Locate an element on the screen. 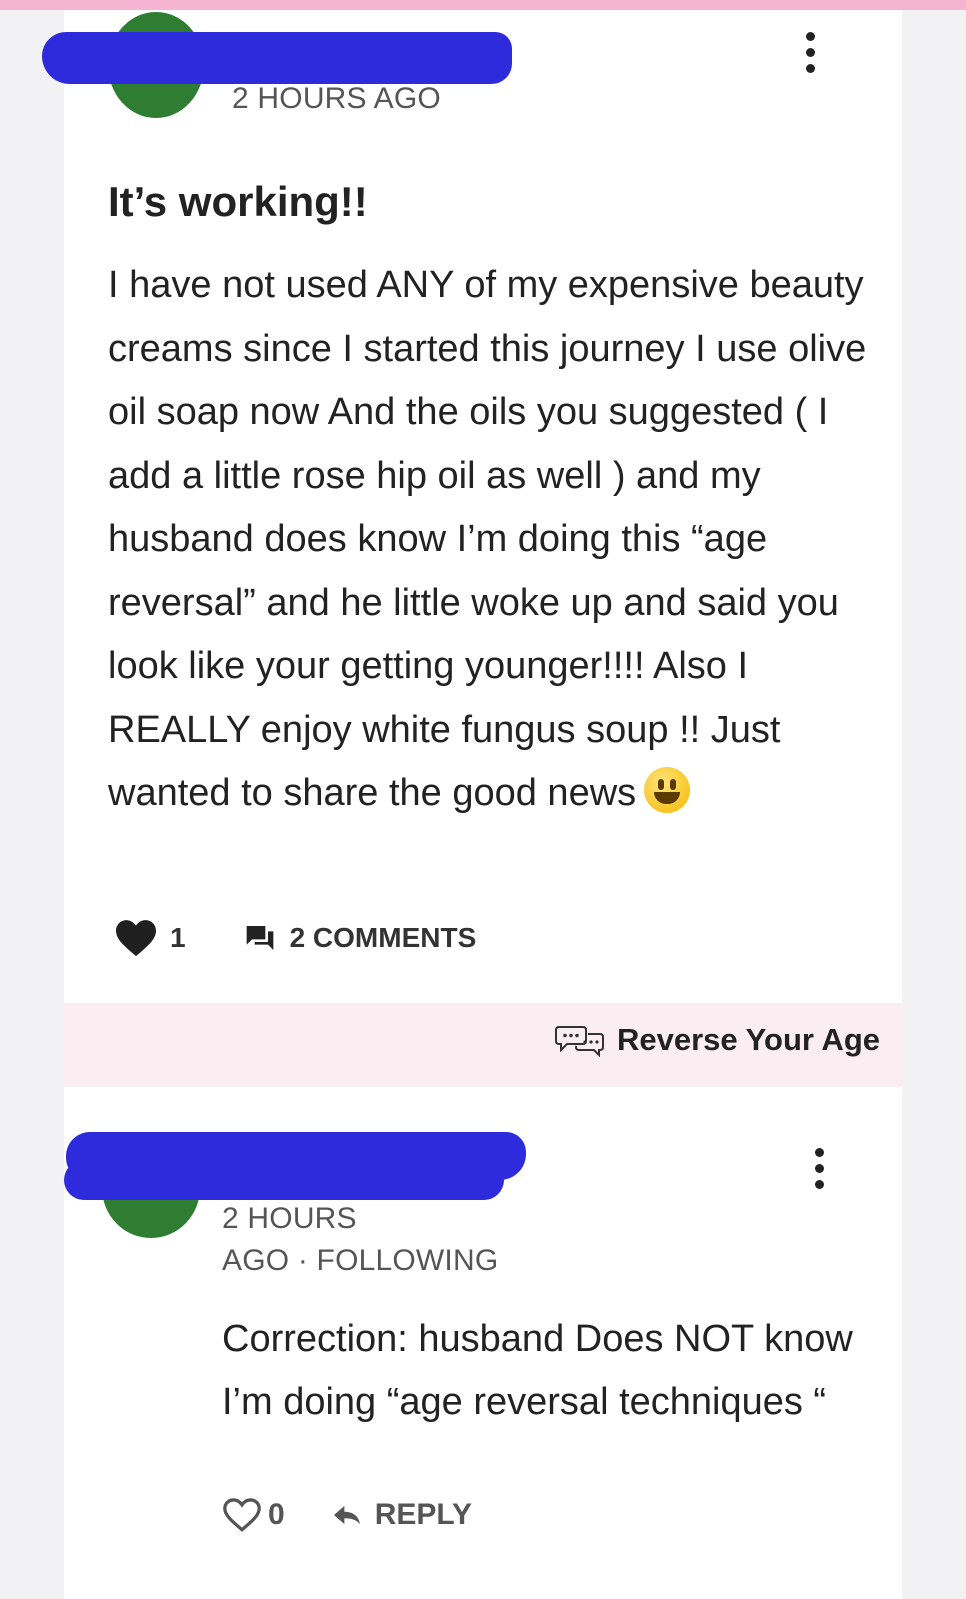  comment-count: 2 COMMENTS is located at coordinates (383, 938).